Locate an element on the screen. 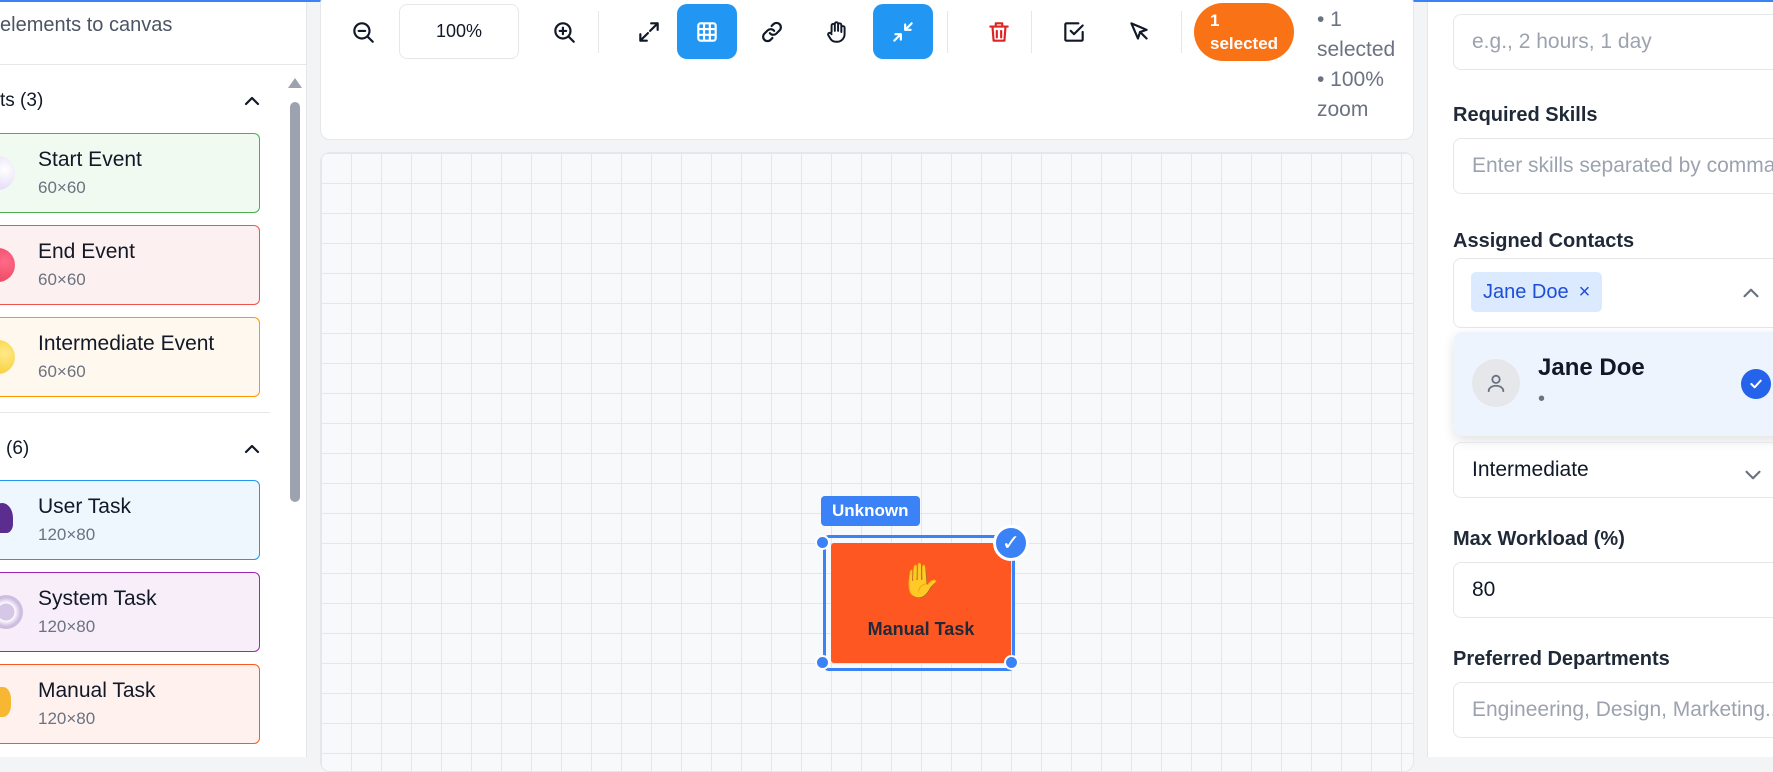  resize-handle-bottom-right is located at coordinates (1011, 662).